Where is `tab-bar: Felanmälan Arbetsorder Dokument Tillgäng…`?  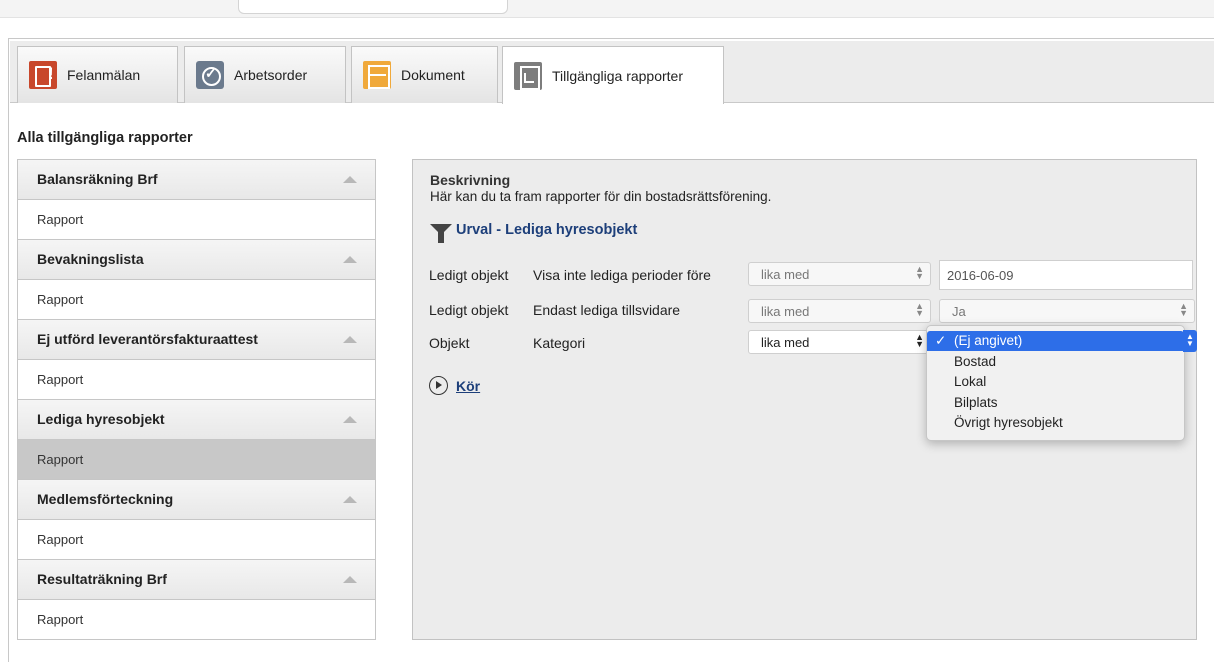
tab-bar: Felanmälan Arbetsorder Dokument Tillgäng… is located at coordinates (612, 72).